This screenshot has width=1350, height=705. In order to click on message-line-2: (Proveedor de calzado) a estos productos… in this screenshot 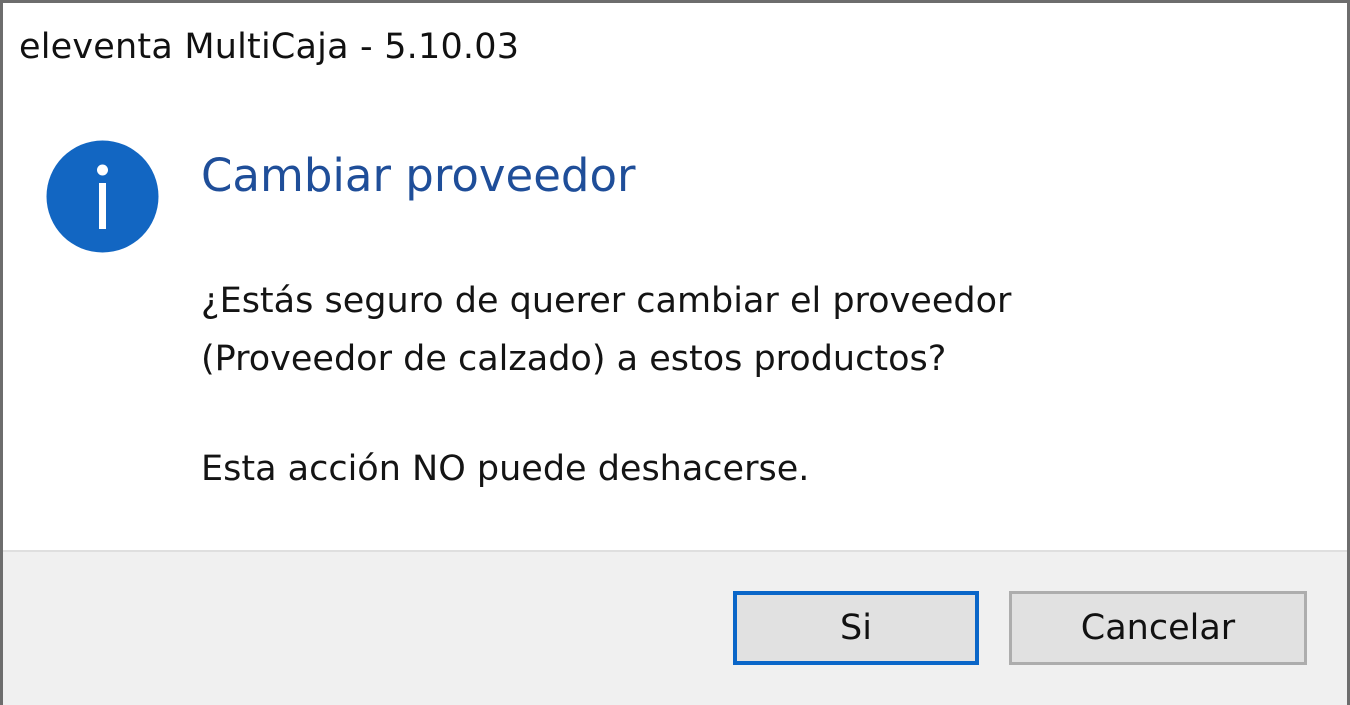, I will do `click(574, 359)`.